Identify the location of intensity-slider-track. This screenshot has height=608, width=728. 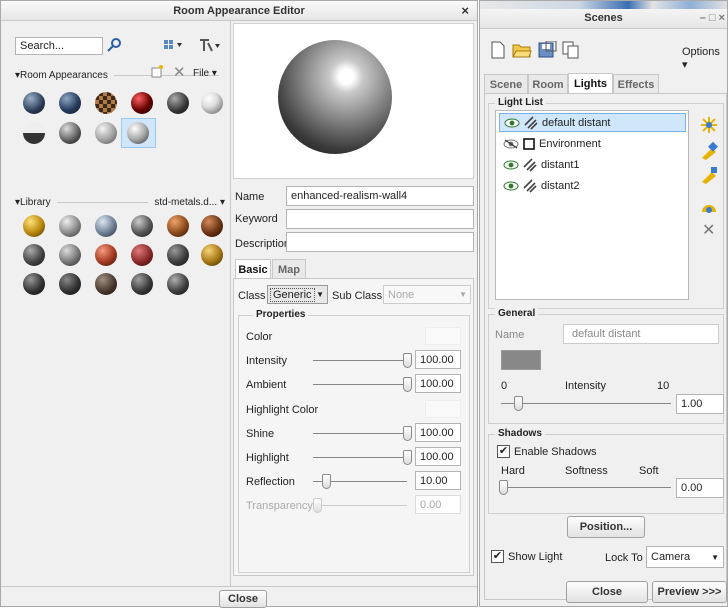
(360, 360).